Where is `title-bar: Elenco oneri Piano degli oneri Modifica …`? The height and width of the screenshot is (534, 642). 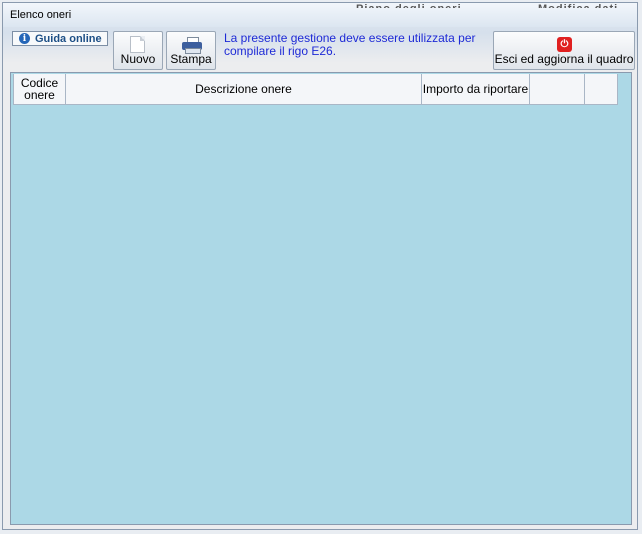
title-bar: Elenco oneri Piano degli oneri Modifica … is located at coordinates (320, 15).